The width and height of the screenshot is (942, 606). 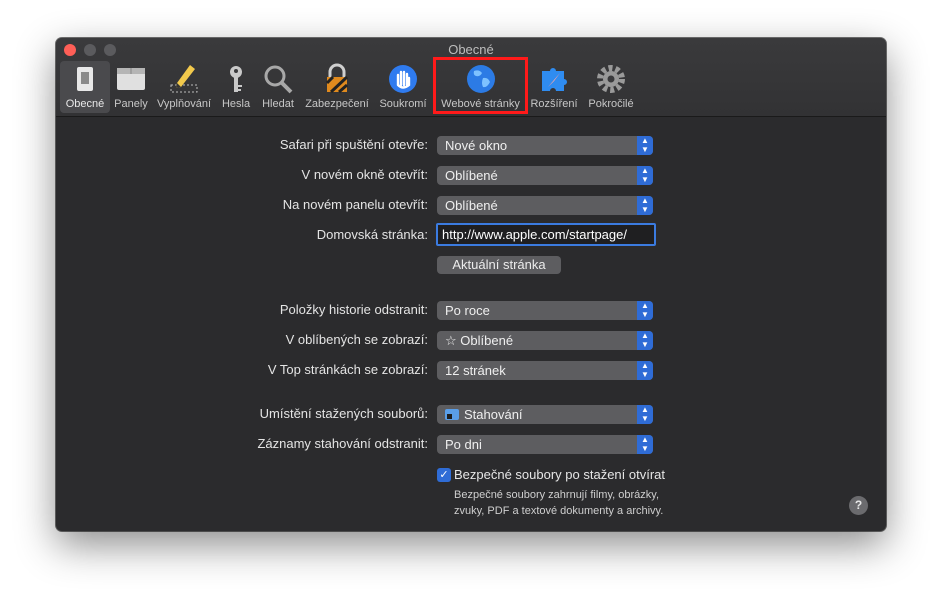 I want to click on homepage-input: http://www.apple.com/startpage/, so click(x=546, y=234).